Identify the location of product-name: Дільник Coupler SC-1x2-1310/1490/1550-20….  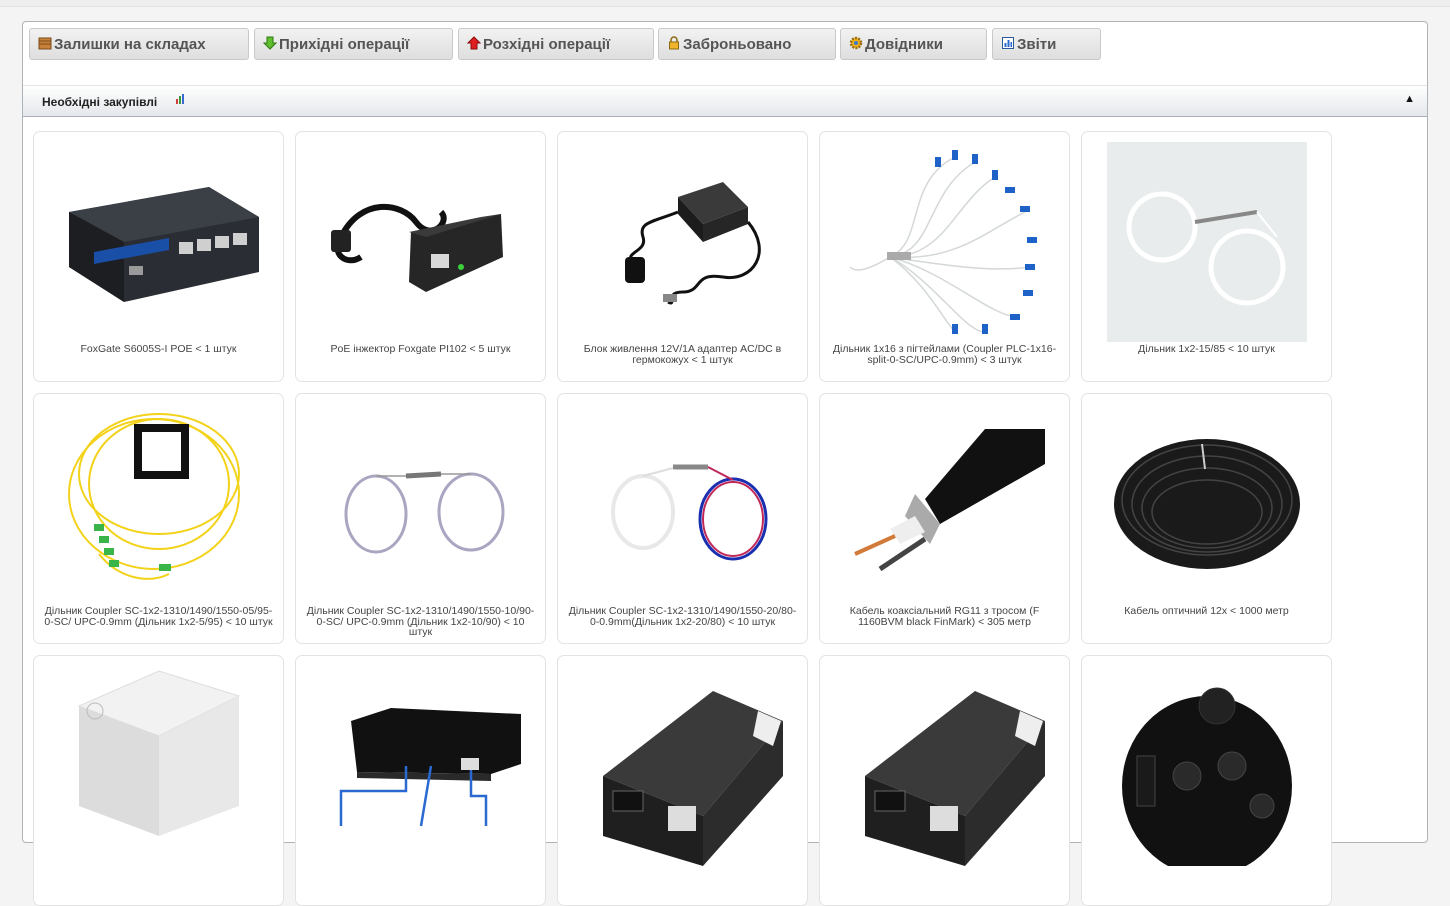
(682, 616).